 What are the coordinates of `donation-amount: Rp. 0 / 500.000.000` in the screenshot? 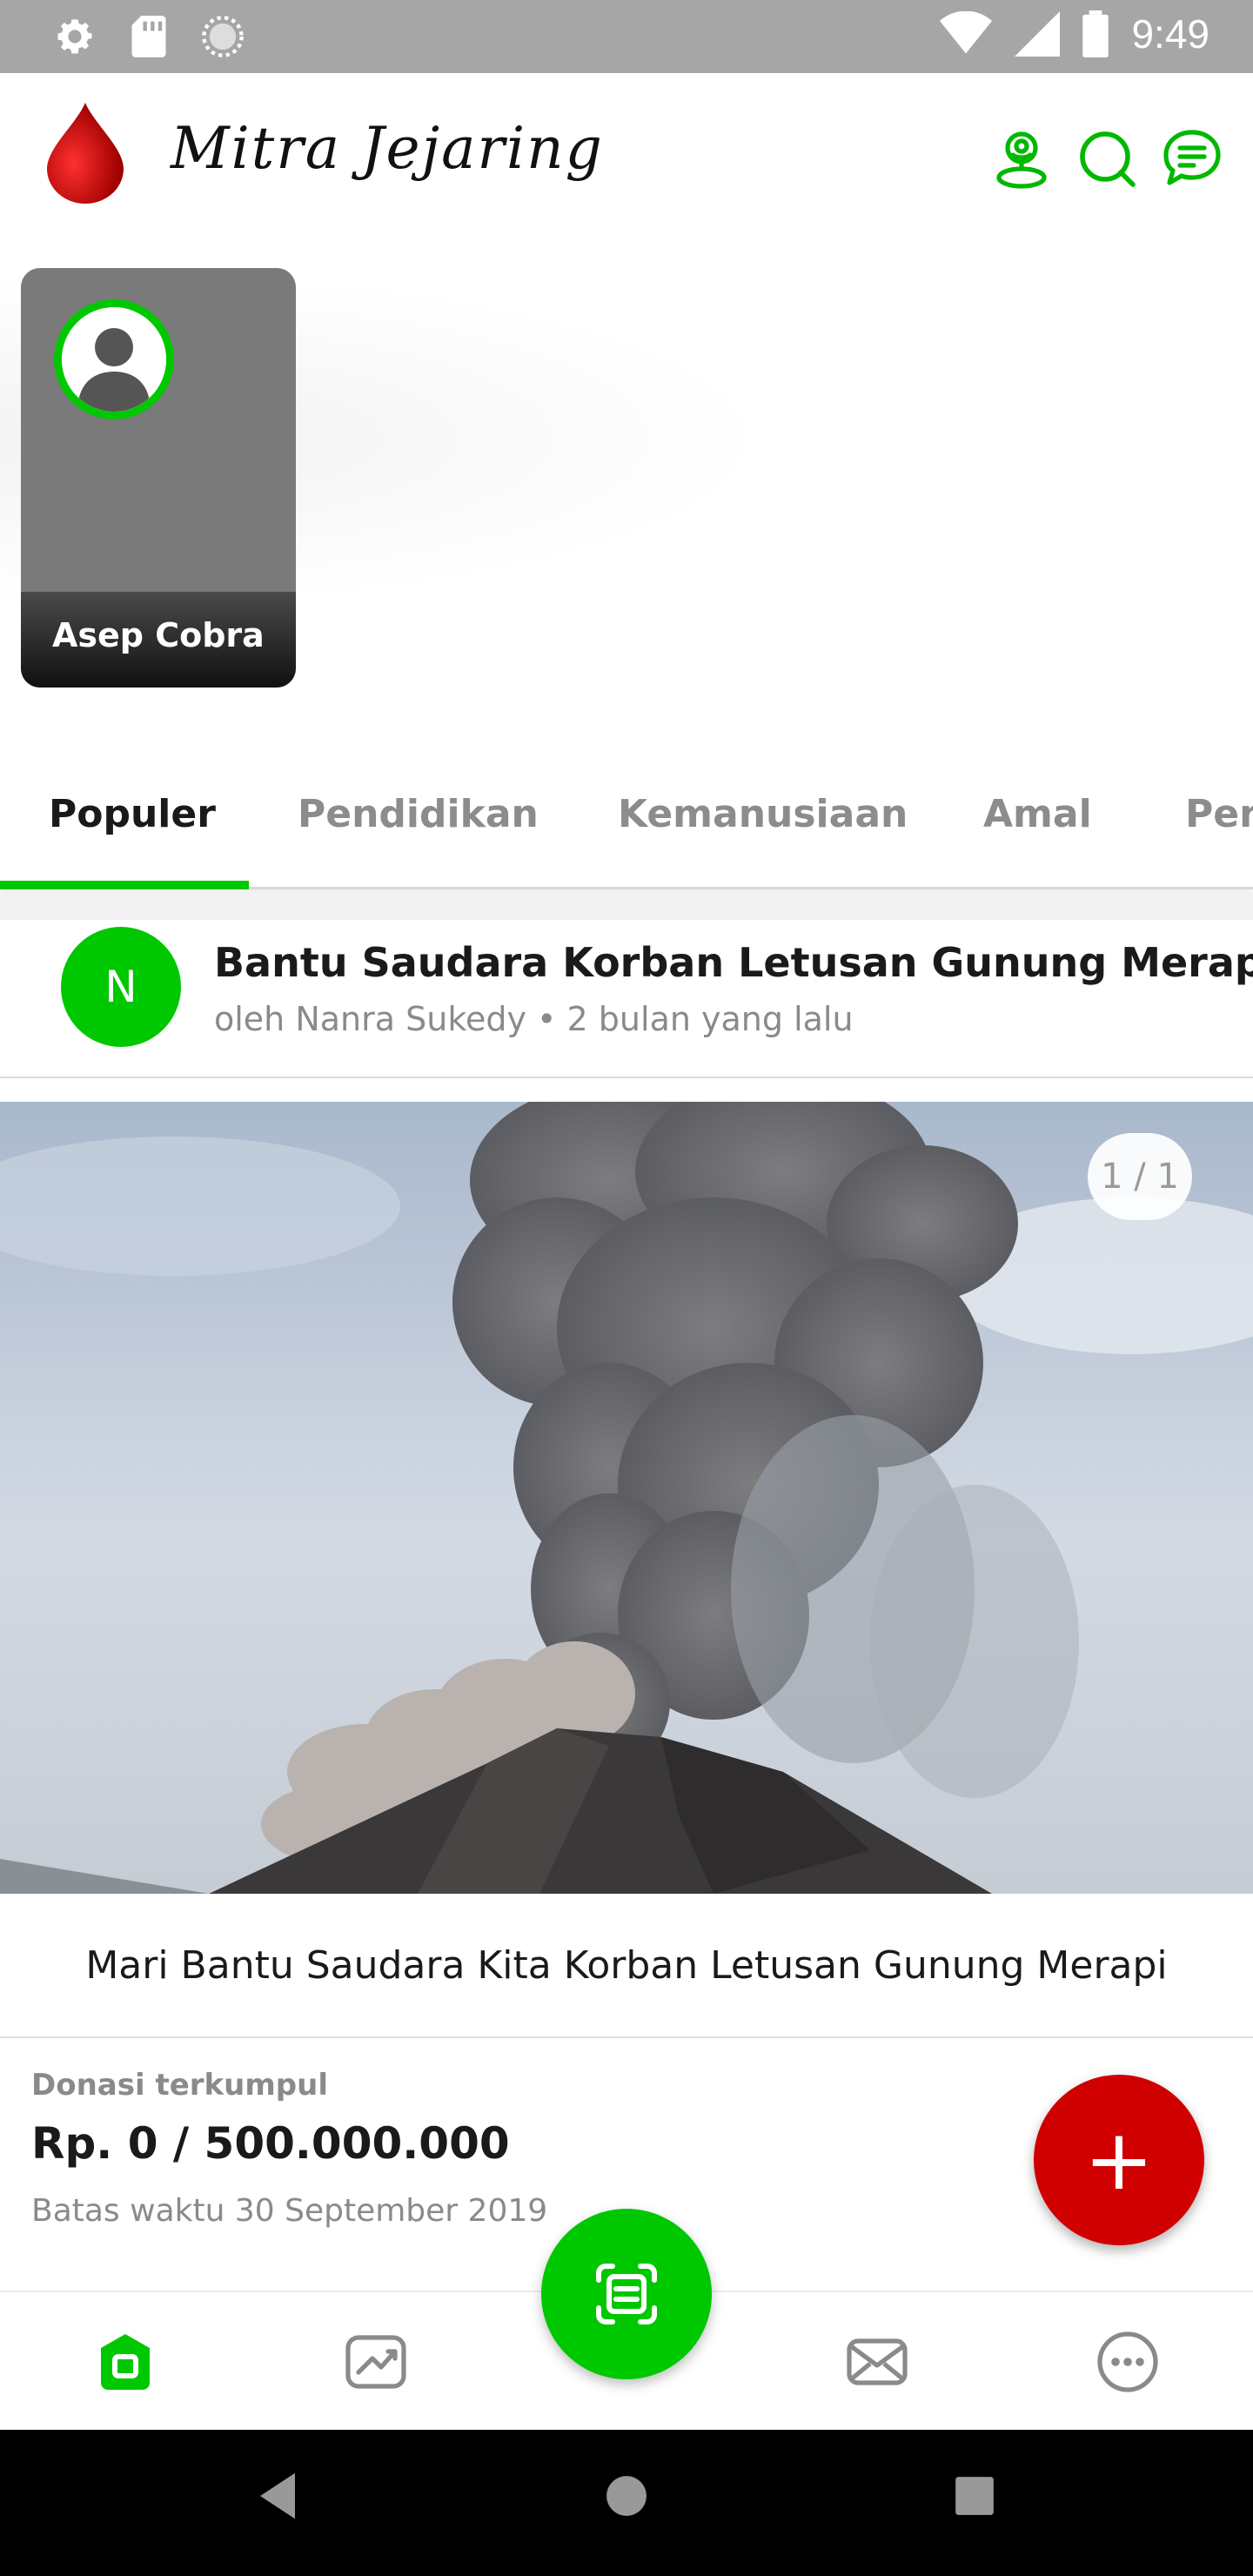 It's located at (270, 2143).